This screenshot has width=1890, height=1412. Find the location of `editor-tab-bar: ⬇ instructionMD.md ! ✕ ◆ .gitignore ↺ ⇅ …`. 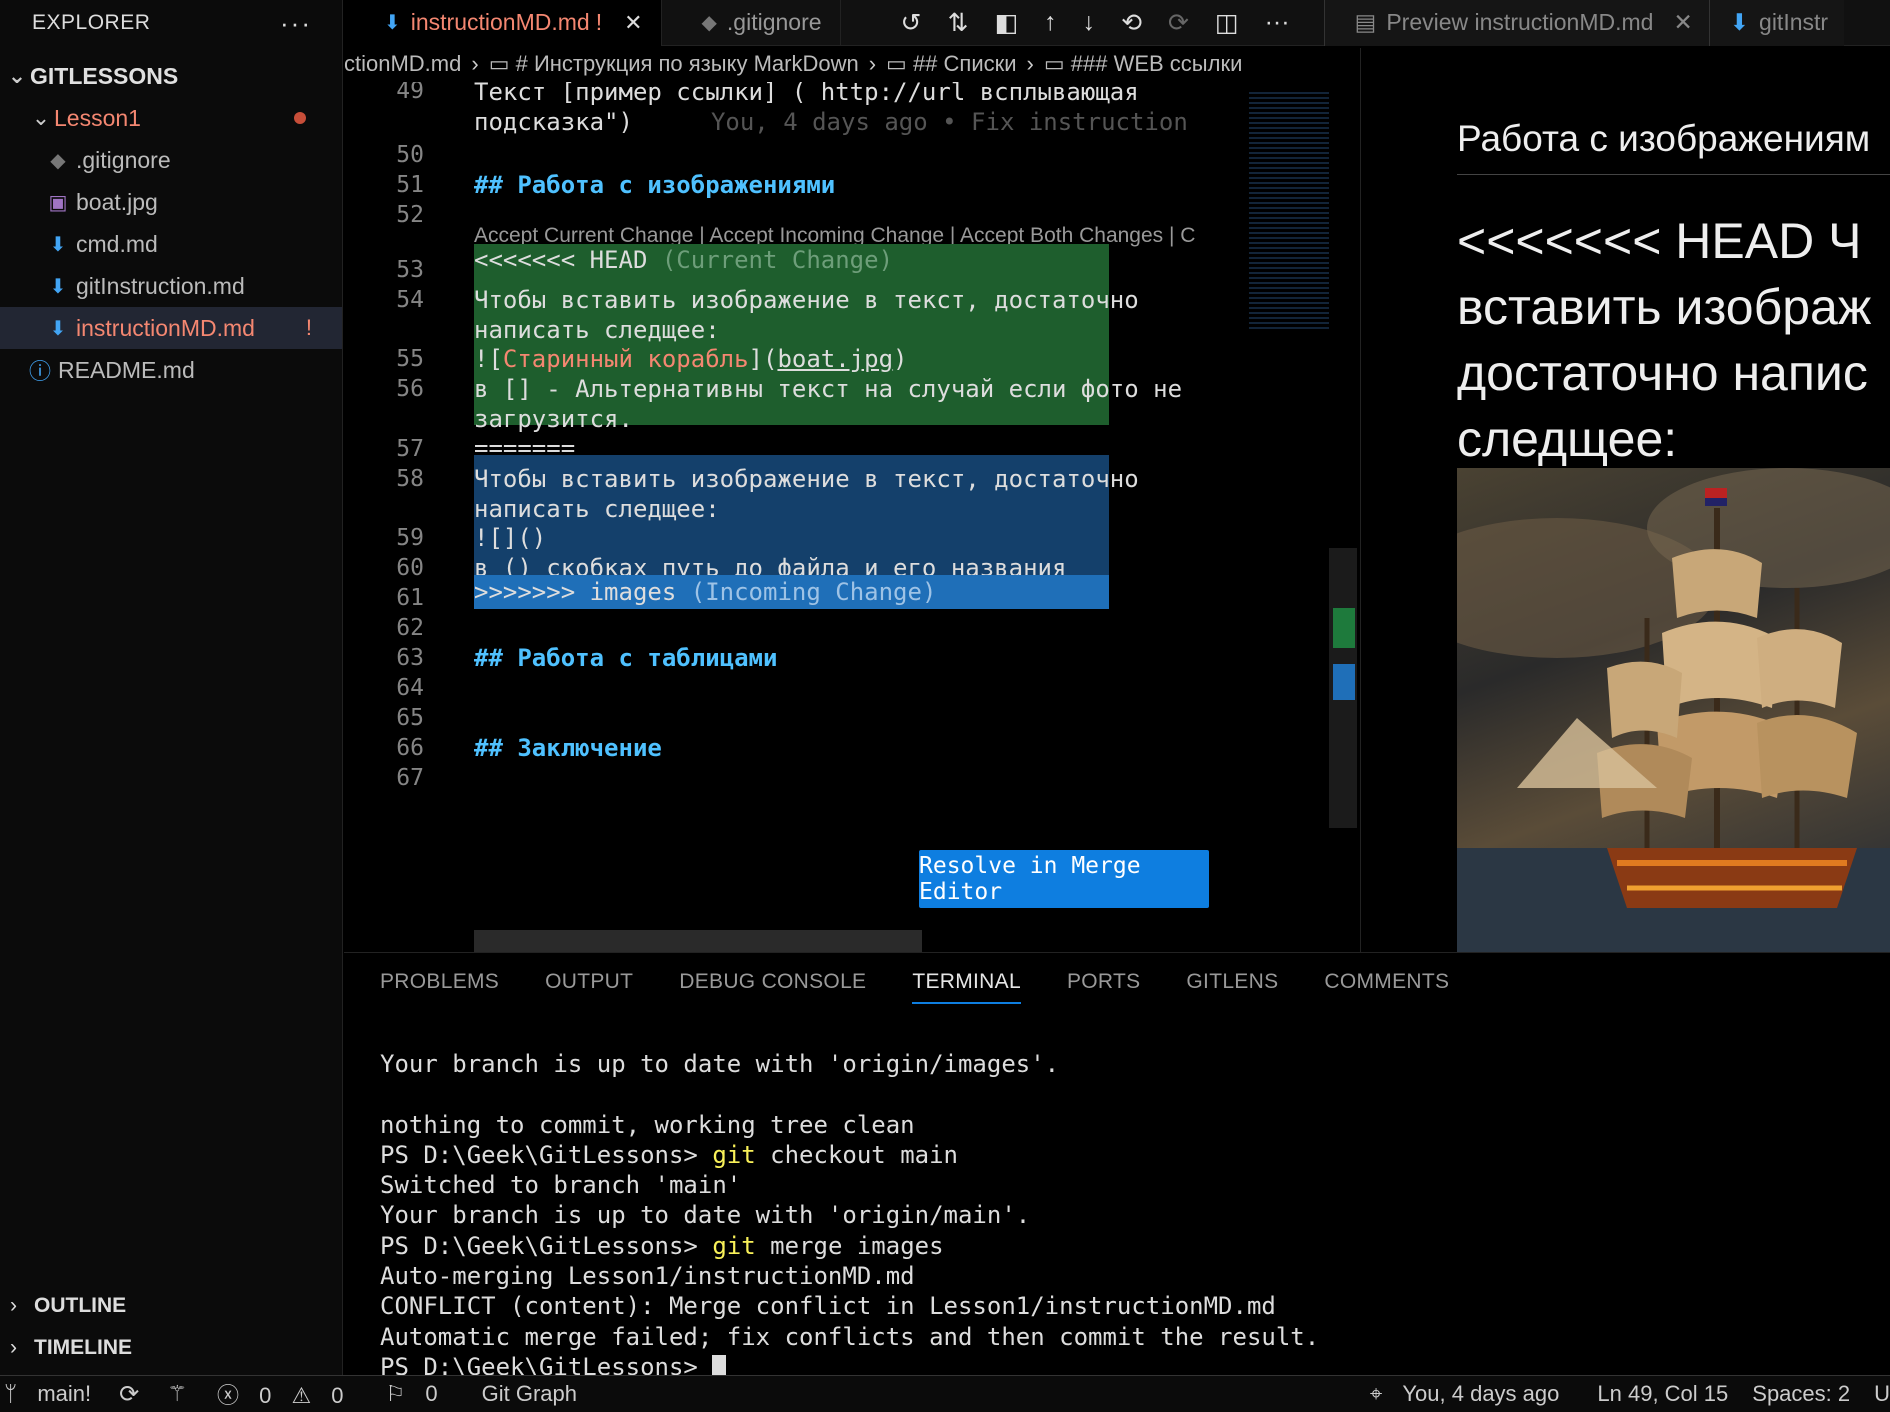

editor-tab-bar: ⬇ instructionMD.md ! ✕ ◆ .gitignore ↺ ⇅ … is located at coordinates (1117, 23).